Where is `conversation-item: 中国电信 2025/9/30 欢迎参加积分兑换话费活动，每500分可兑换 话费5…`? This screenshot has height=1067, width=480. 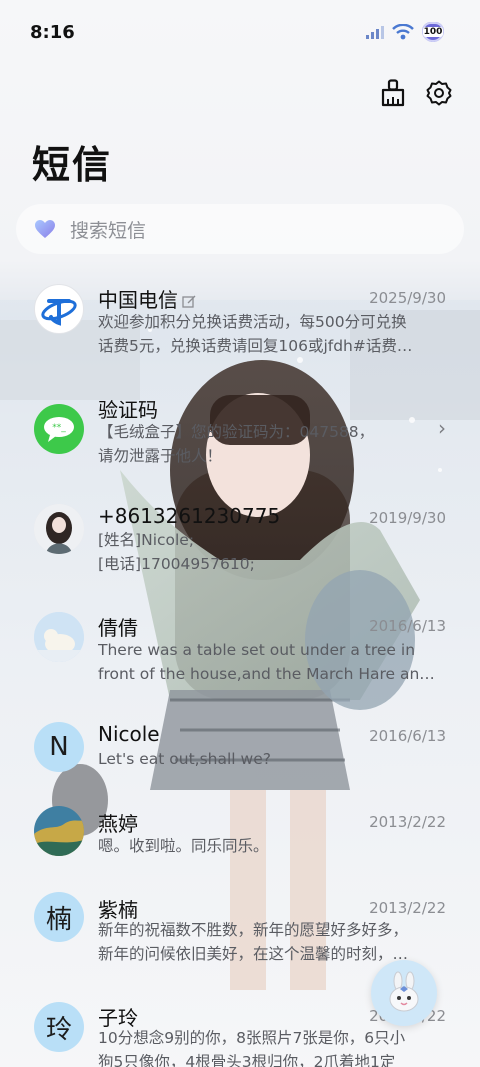 conversation-item: 中国电信 2025/9/30 欢迎参加积分兑换话费活动，每500分可兑换 话费5… is located at coordinates (240, 324).